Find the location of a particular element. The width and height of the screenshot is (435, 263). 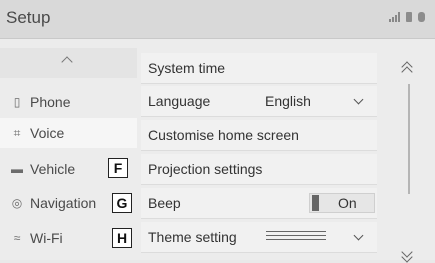

list-item-language: Language English is located at coordinates (259, 101).